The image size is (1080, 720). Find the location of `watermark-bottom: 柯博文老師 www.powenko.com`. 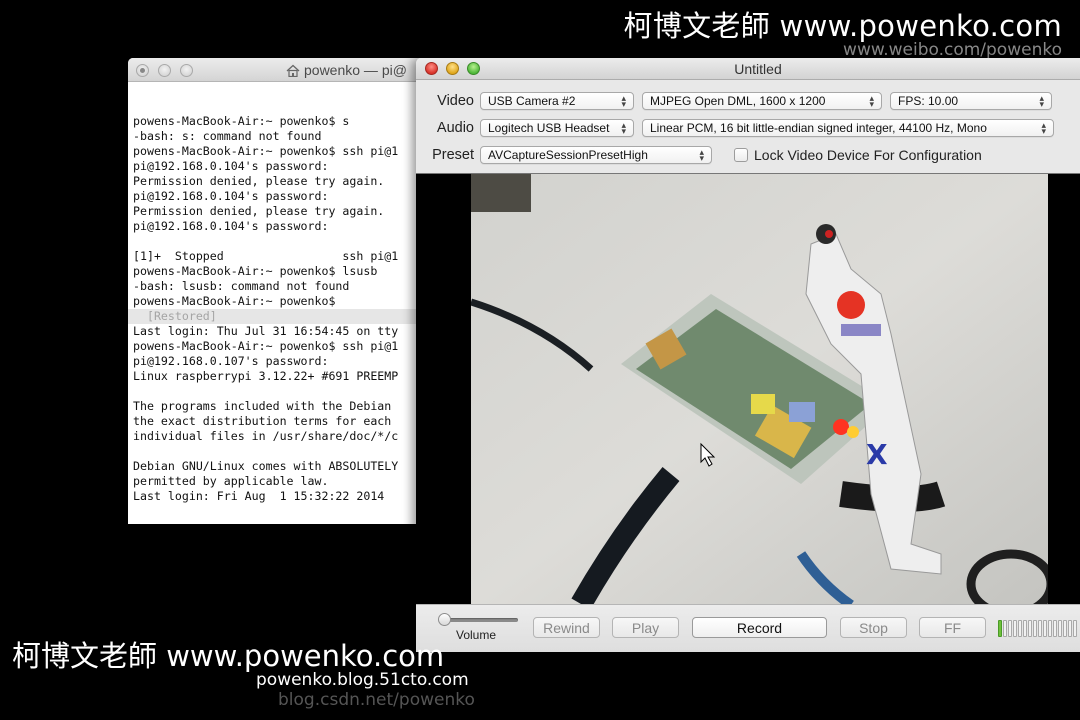

watermark-bottom: 柯博文老師 www.powenko.com is located at coordinates (228, 656).